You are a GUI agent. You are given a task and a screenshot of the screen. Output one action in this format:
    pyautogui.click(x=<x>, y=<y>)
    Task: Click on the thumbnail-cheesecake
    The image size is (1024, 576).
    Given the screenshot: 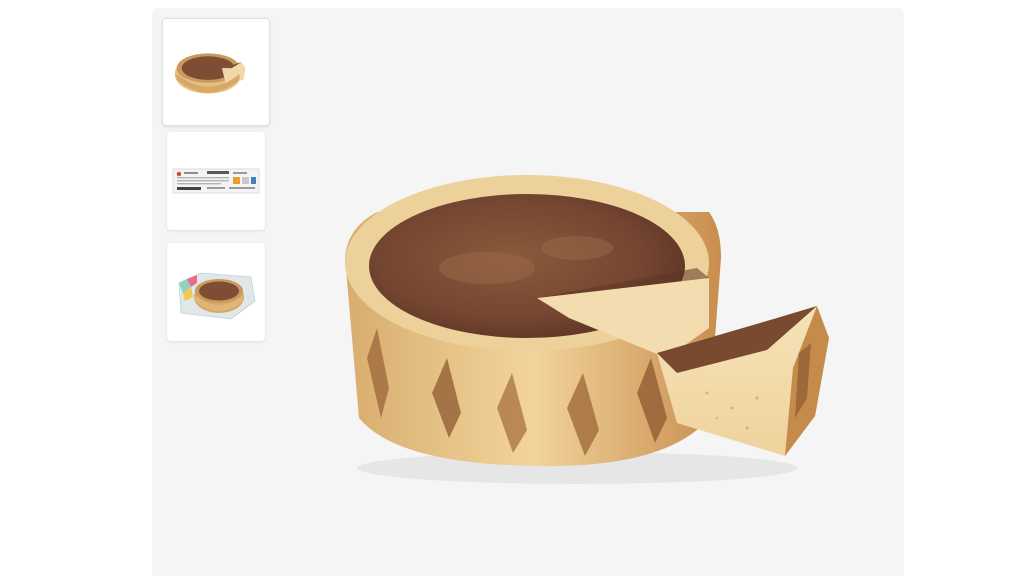 What is the action you would take?
    pyautogui.click(x=216, y=72)
    